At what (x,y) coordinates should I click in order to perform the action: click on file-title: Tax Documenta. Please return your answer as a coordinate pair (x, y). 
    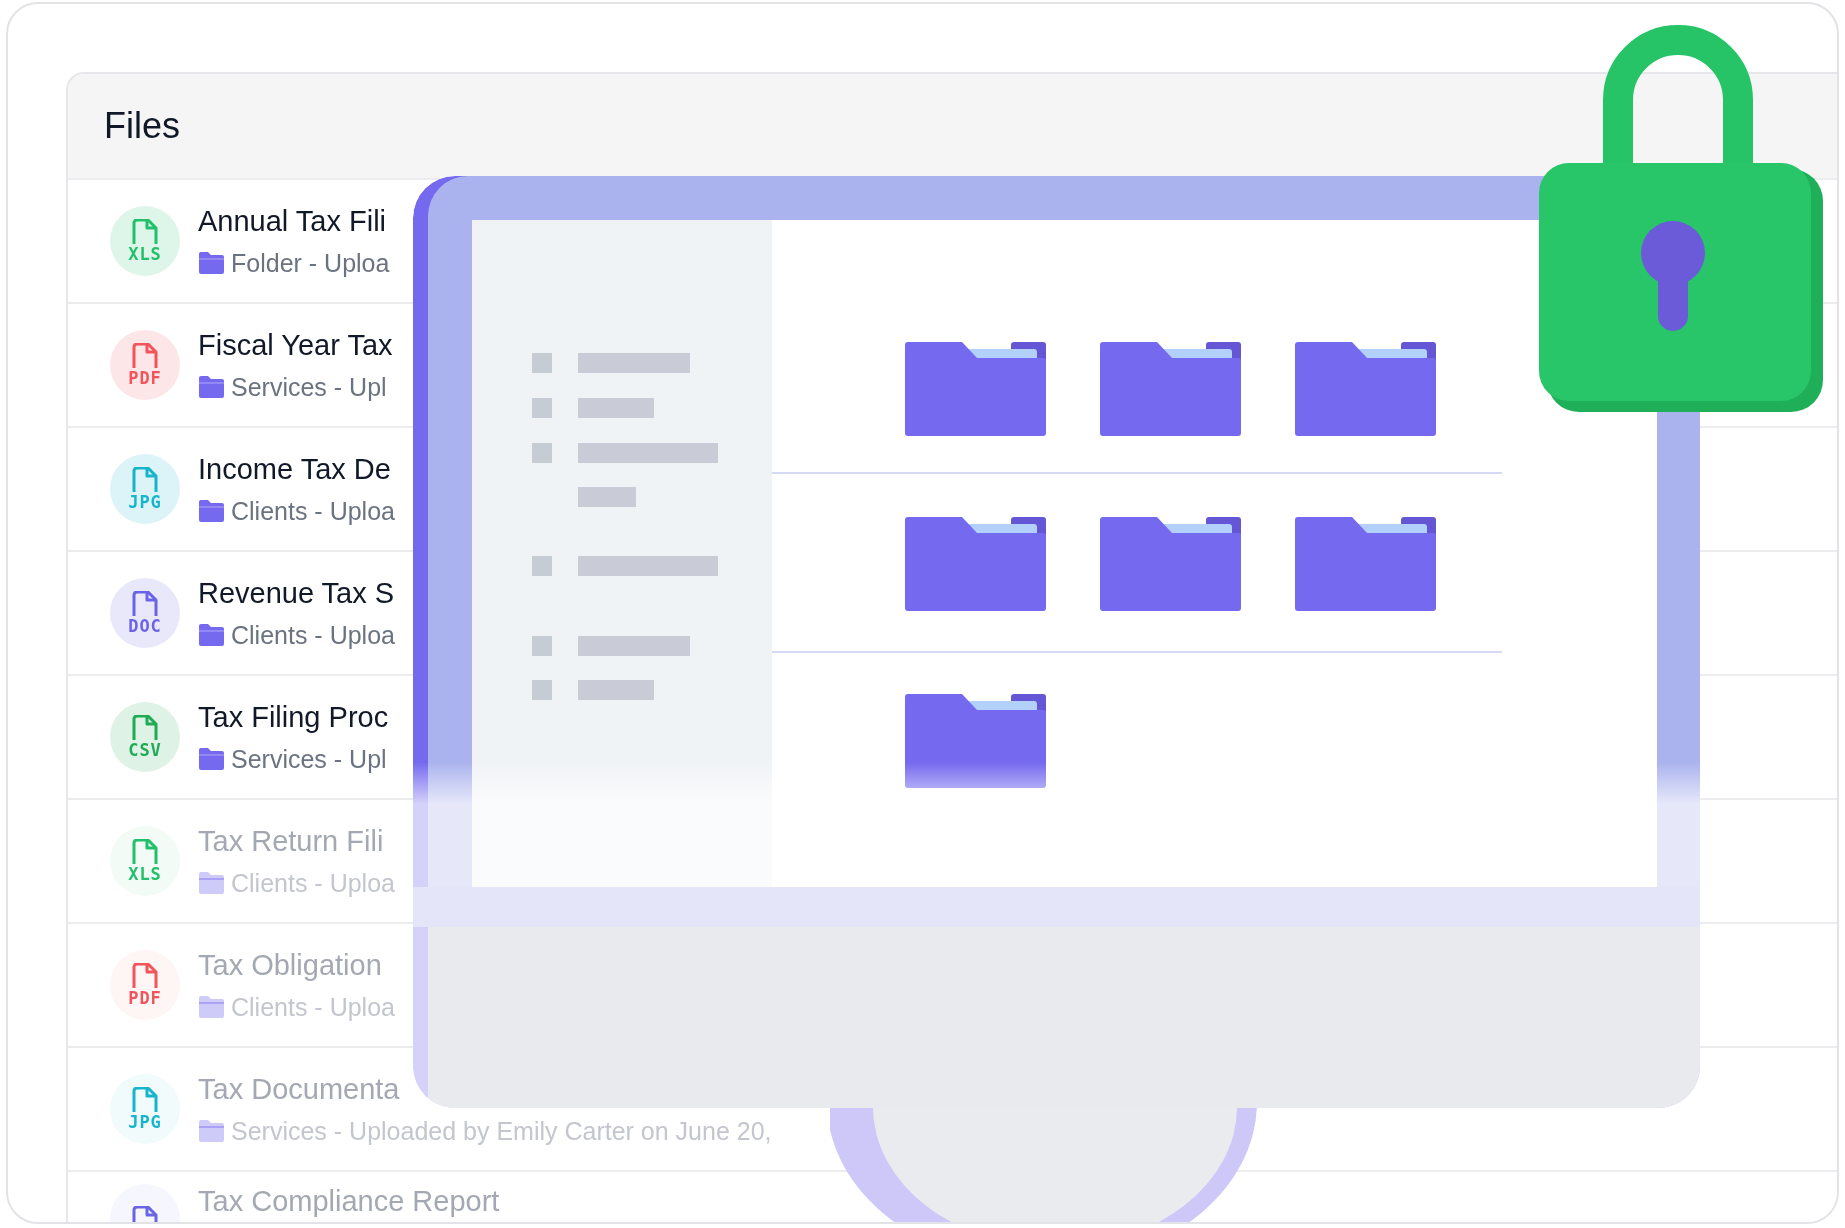
    Looking at the image, I should click on (299, 1089).